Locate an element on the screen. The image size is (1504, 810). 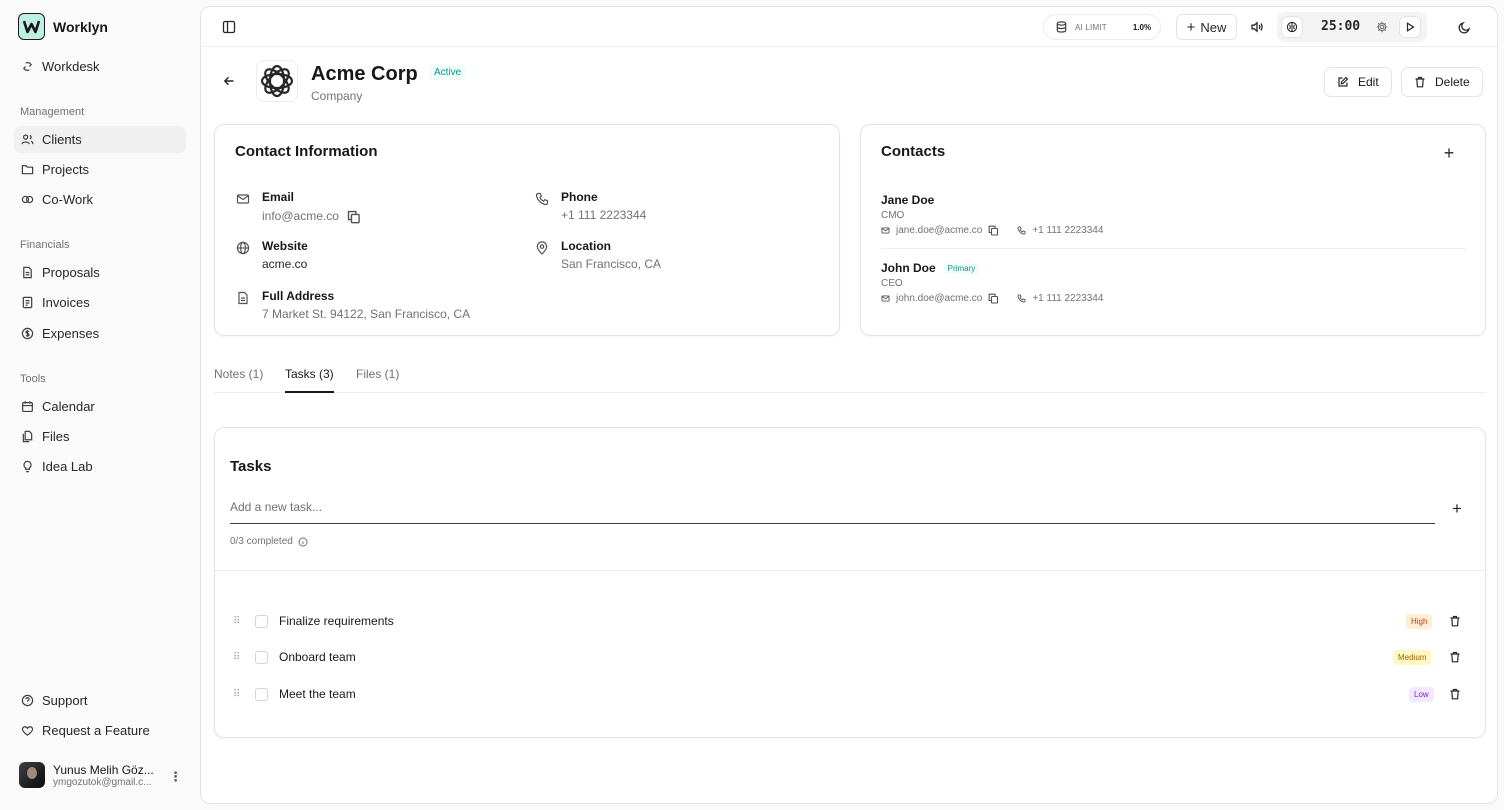
new-button: + New is located at coordinates (1206, 27).